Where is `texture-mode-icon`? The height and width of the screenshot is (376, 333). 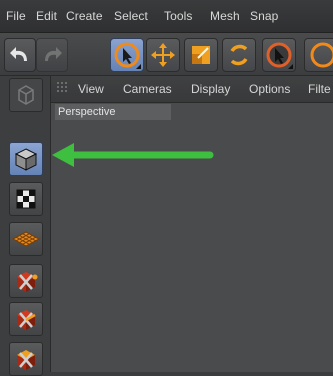 texture-mode-icon is located at coordinates (26, 199).